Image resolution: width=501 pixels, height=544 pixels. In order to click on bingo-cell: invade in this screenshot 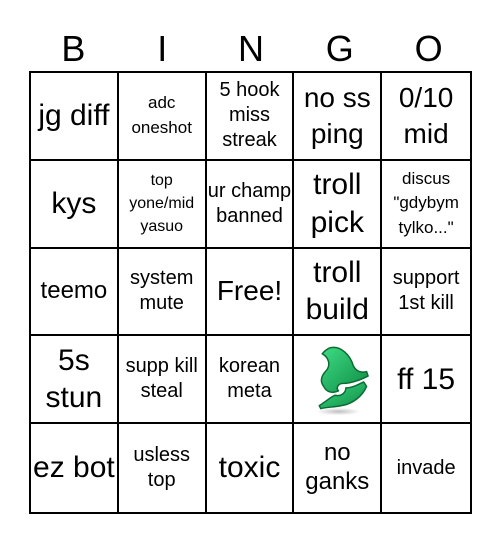, I will do `click(426, 468)`.